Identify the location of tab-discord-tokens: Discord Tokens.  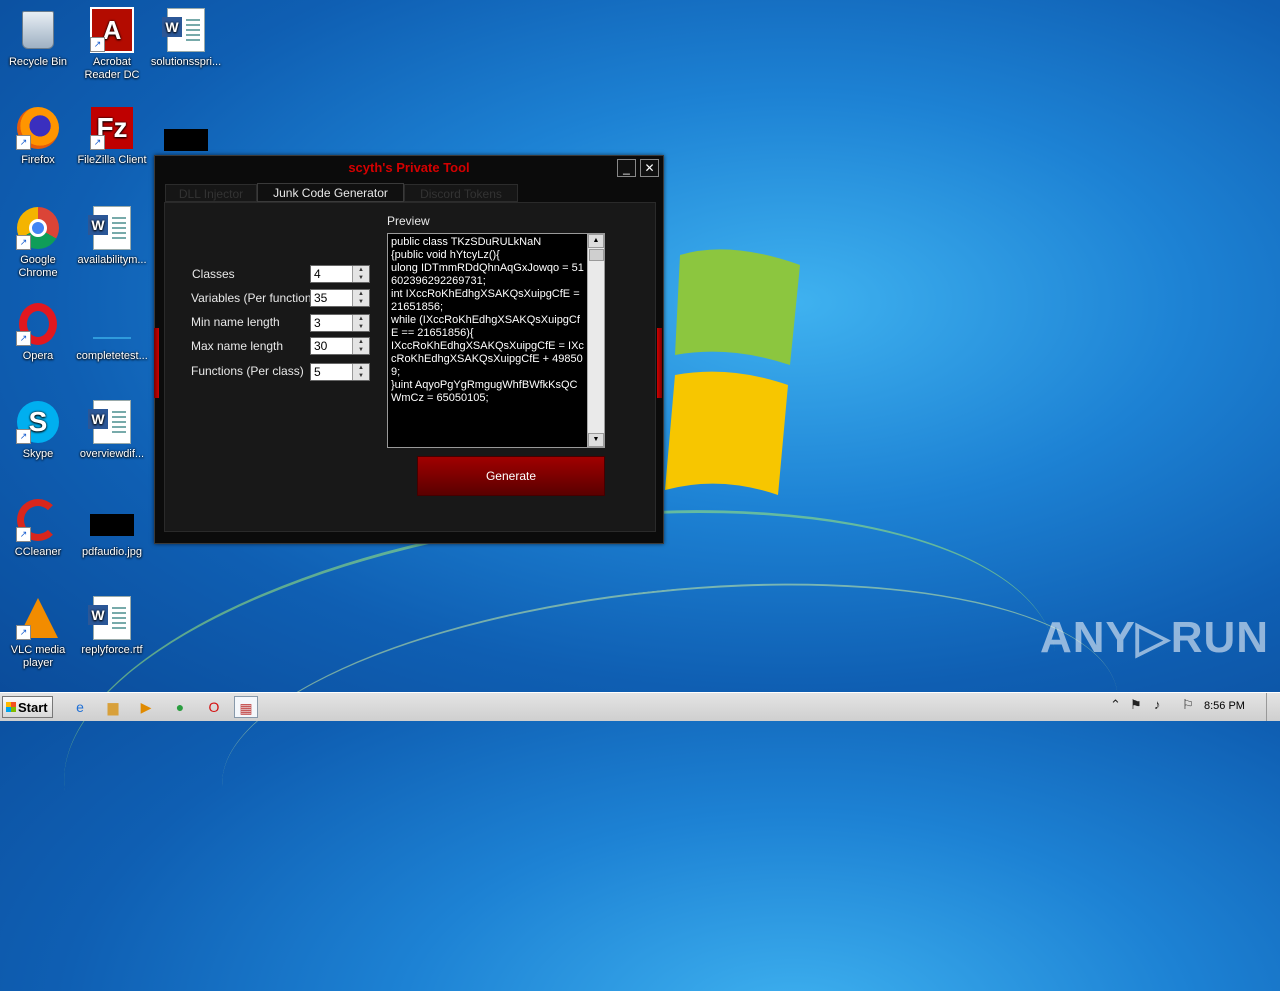
(461, 193).